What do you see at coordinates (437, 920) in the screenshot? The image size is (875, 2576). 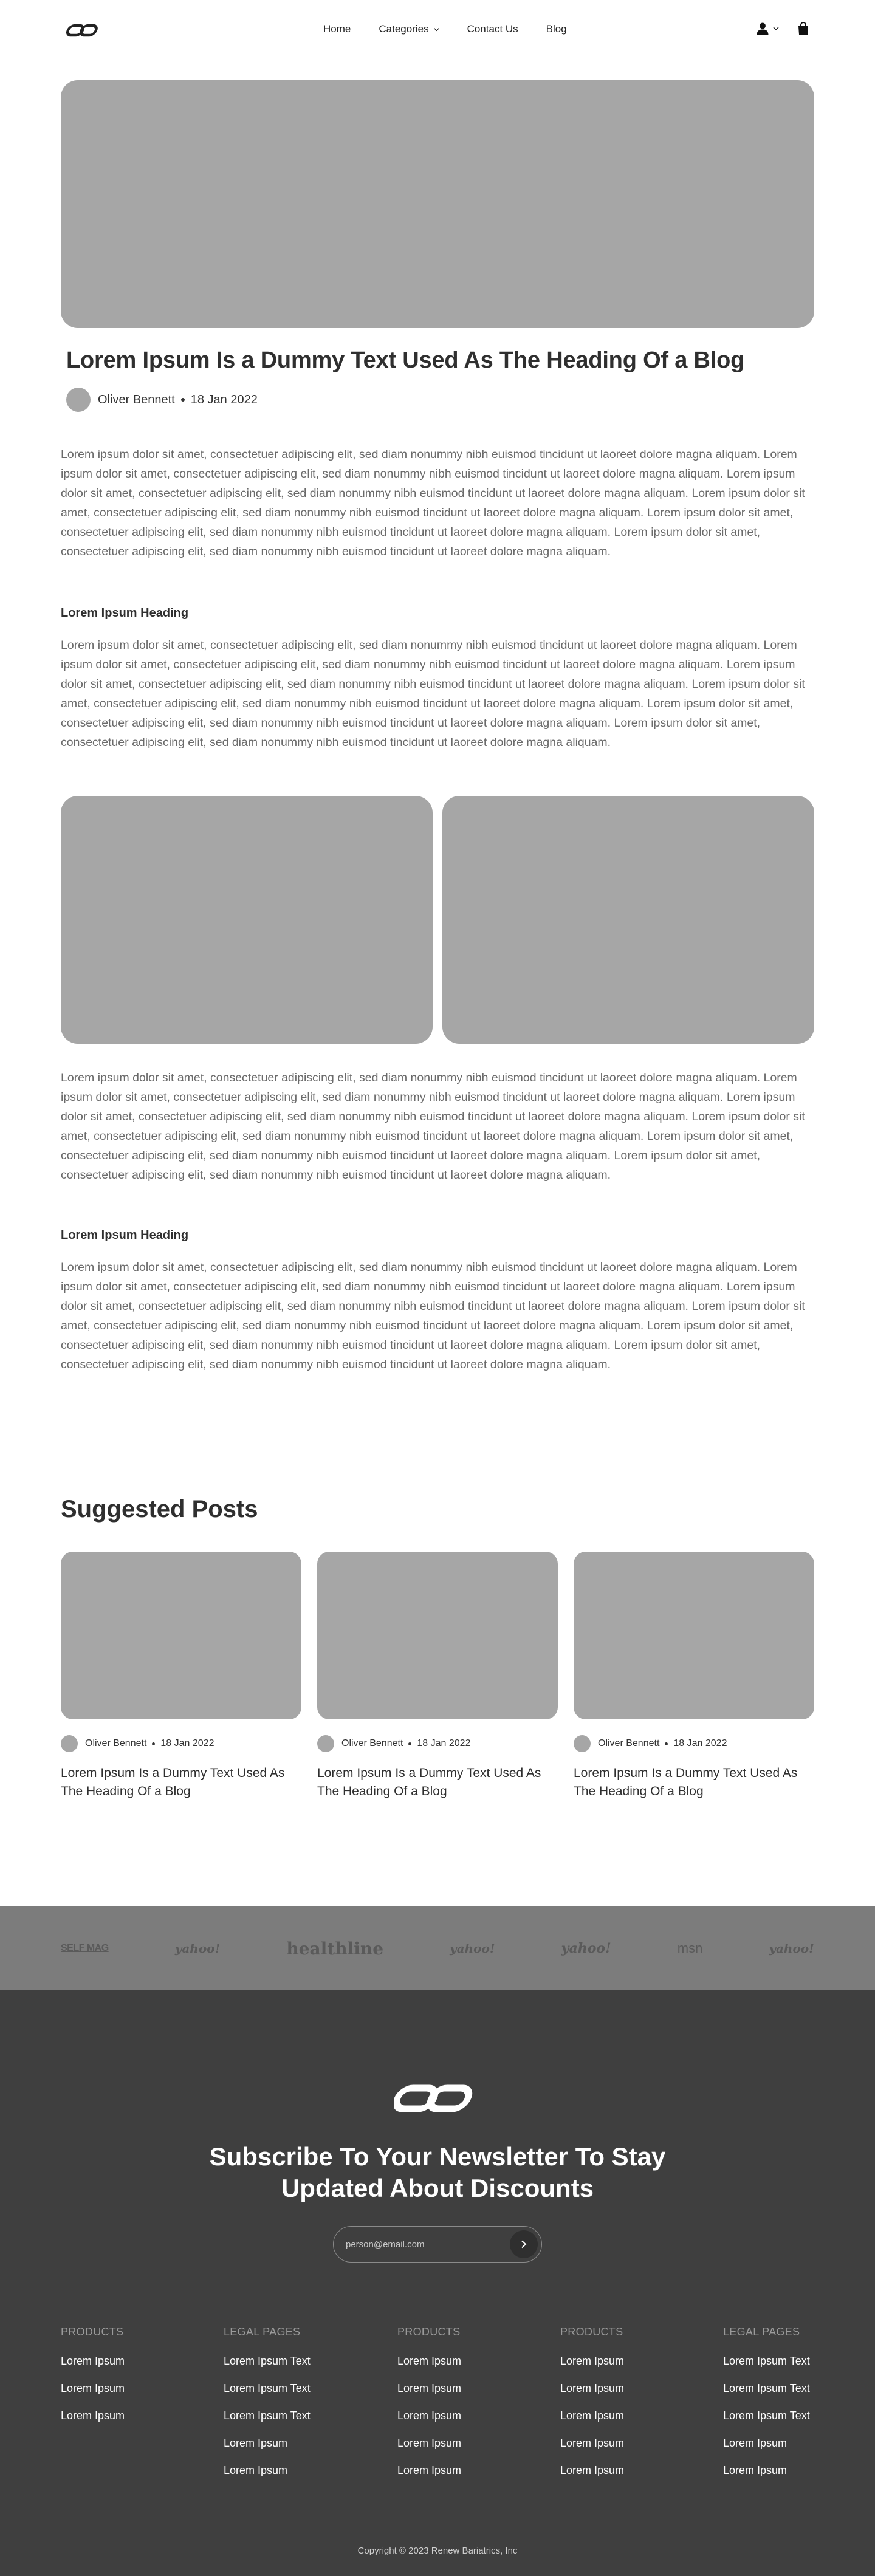 I see `image-gallery` at bounding box center [437, 920].